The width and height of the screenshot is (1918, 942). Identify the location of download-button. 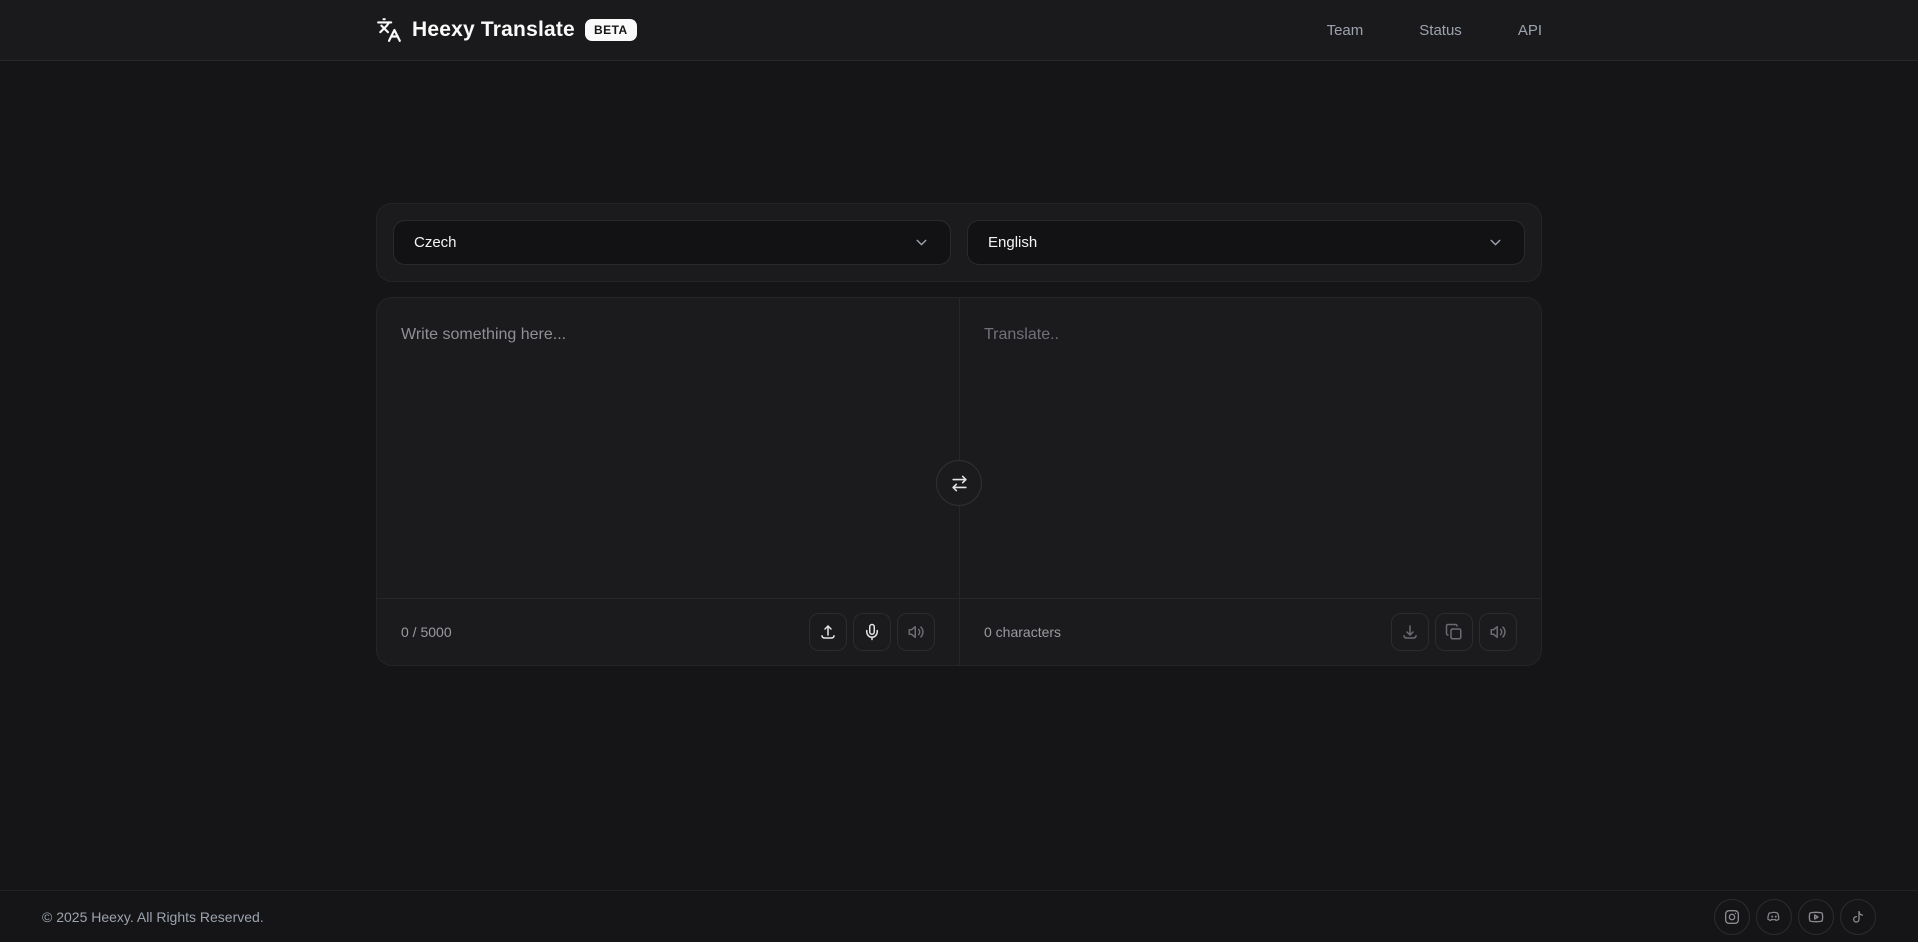
(1410, 632).